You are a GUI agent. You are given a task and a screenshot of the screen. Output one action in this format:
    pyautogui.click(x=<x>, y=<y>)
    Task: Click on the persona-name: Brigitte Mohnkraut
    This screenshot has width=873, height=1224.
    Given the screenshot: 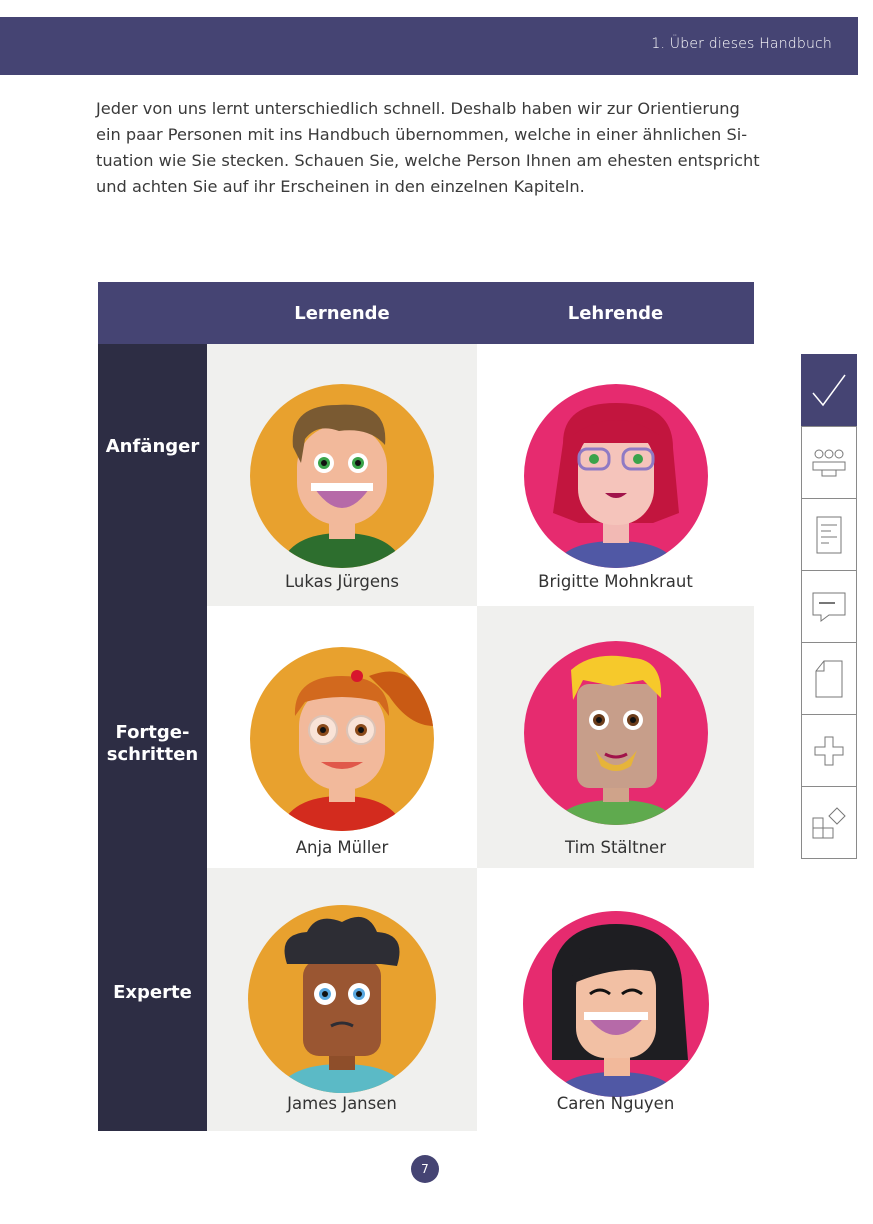 What is the action you would take?
    pyautogui.click(x=615, y=581)
    